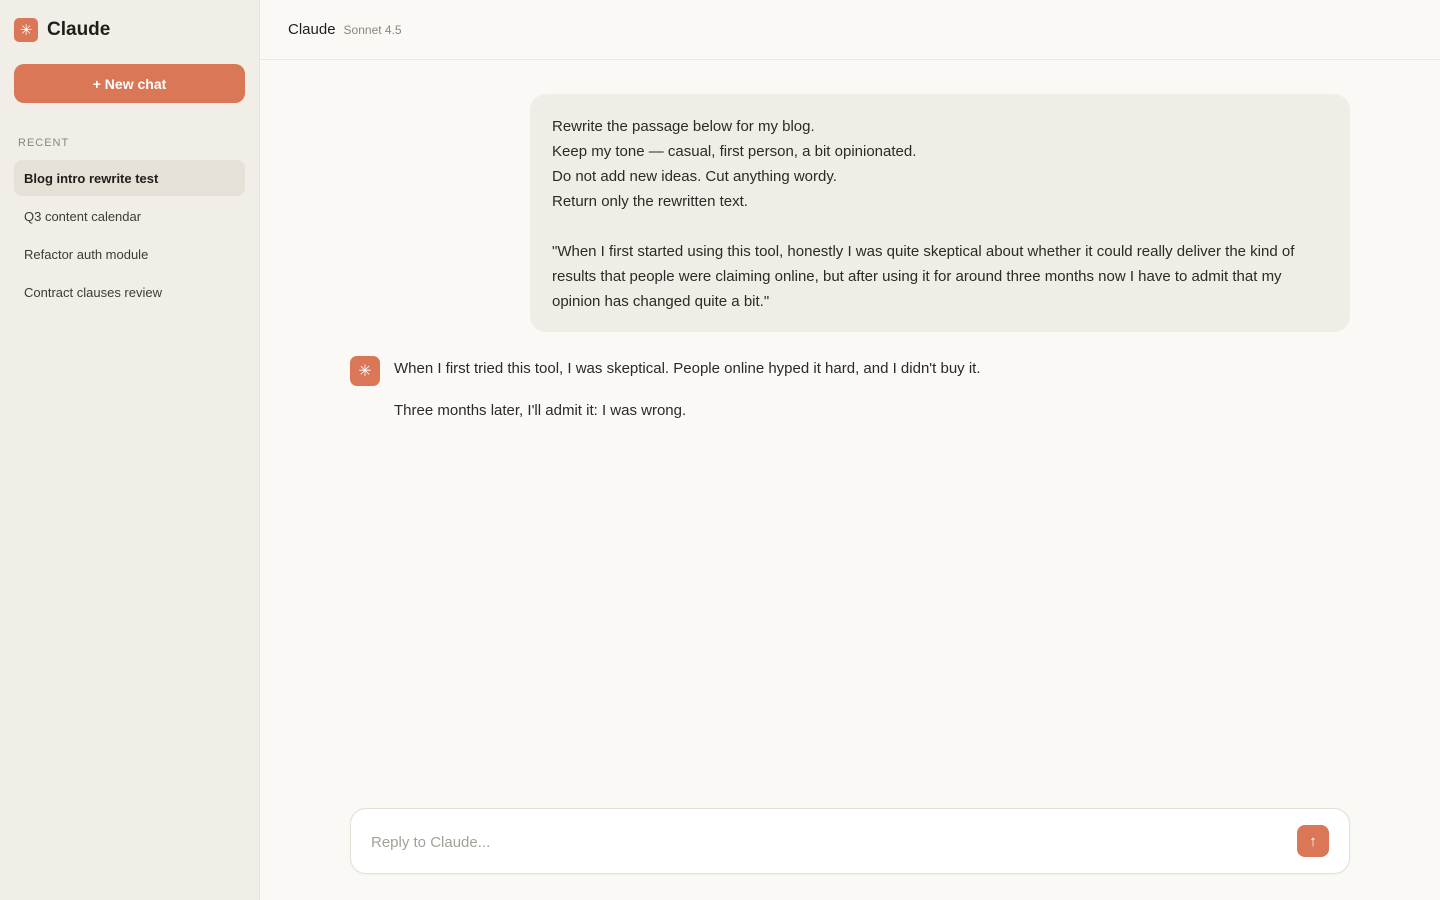  What do you see at coordinates (129, 254) in the screenshot?
I see `recent-chat-item: Refactor auth module` at bounding box center [129, 254].